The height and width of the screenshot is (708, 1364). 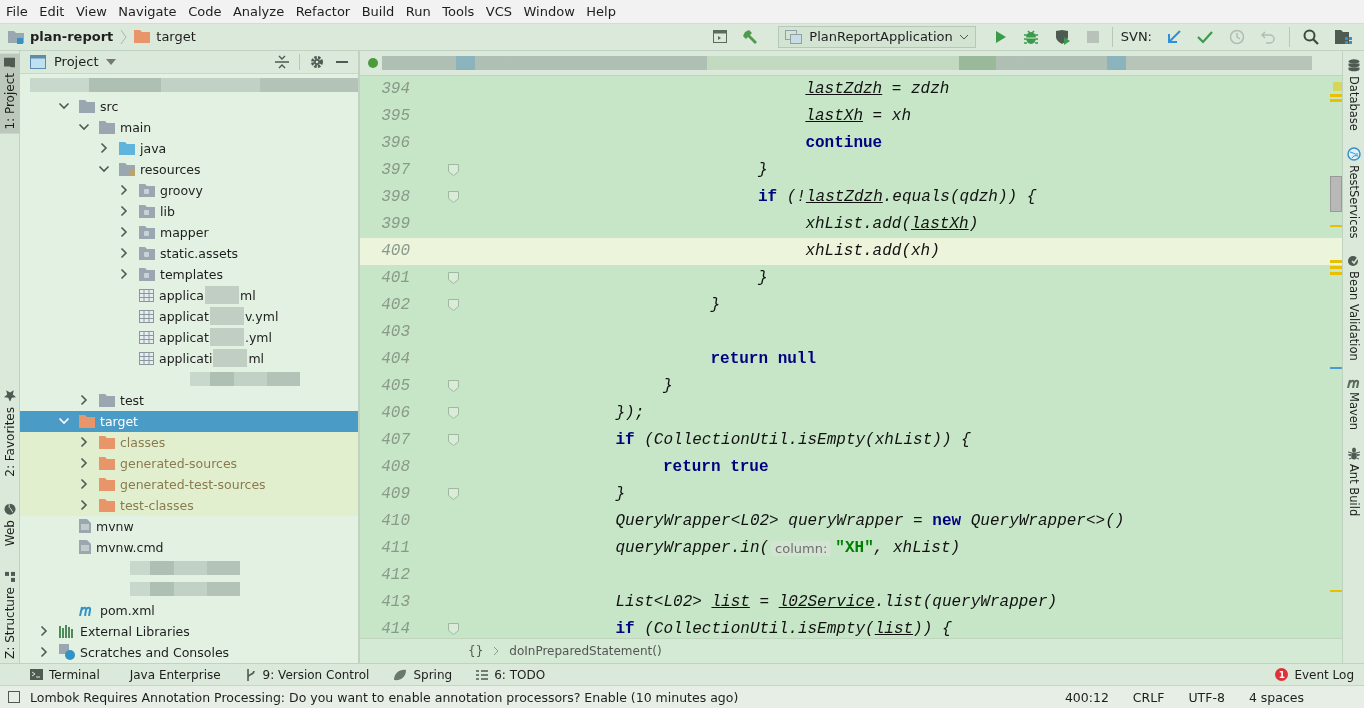 What do you see at coordinates (1353, 308) in the screenshot?
I see `tool-window-tab: Bean Validation` at bounding box center [1353, 308].